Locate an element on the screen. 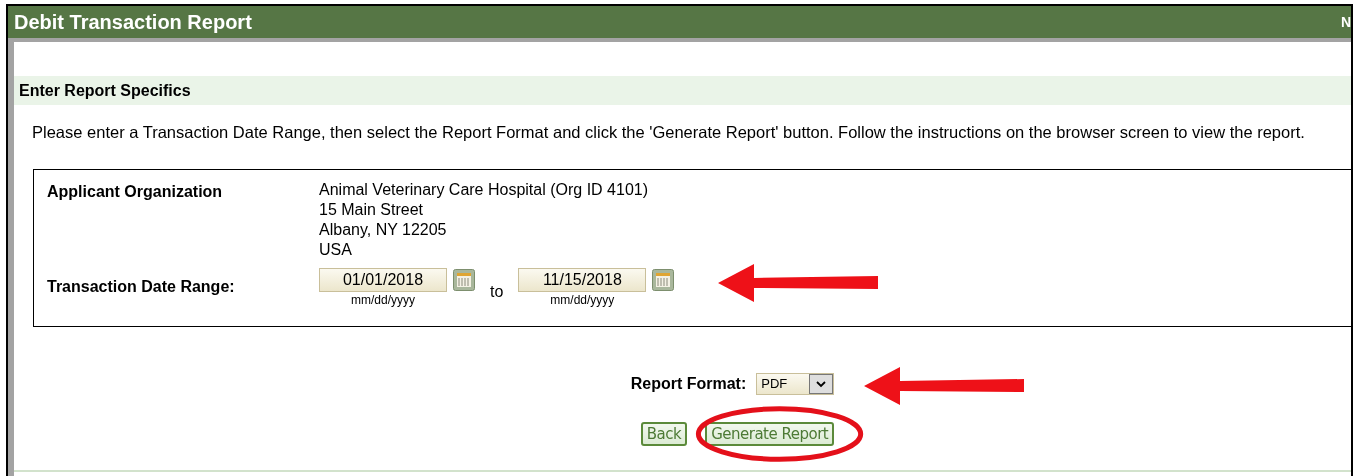  back-button: Back is located at coordinates (664, 433).